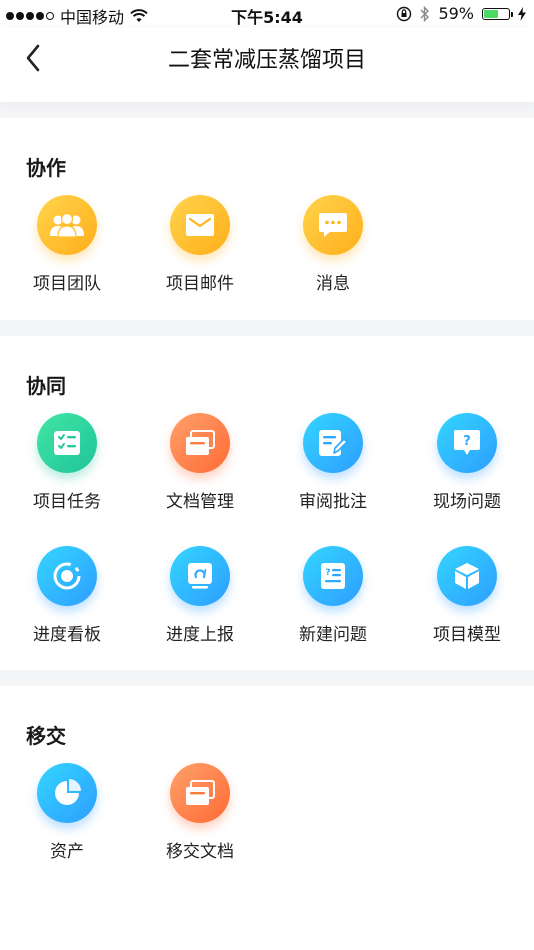 The height and width of the screenshot is (950, 534). What do you see at coordinates (467, 635) in the screenshot?
I see `item-label: 项目模型` at bounding box center [467, 635].